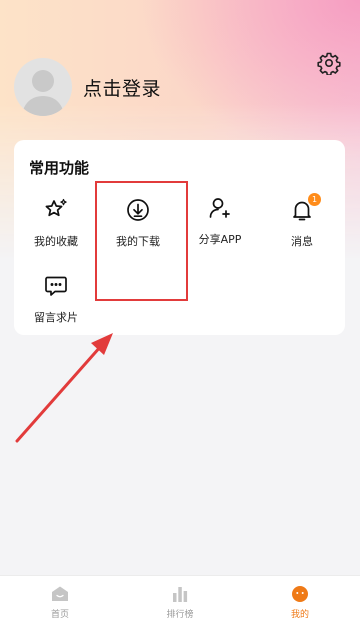 The height and width of the screenshot is (623, 360). I want to click on request-movie-label: 留言求片, so click(56, 317).